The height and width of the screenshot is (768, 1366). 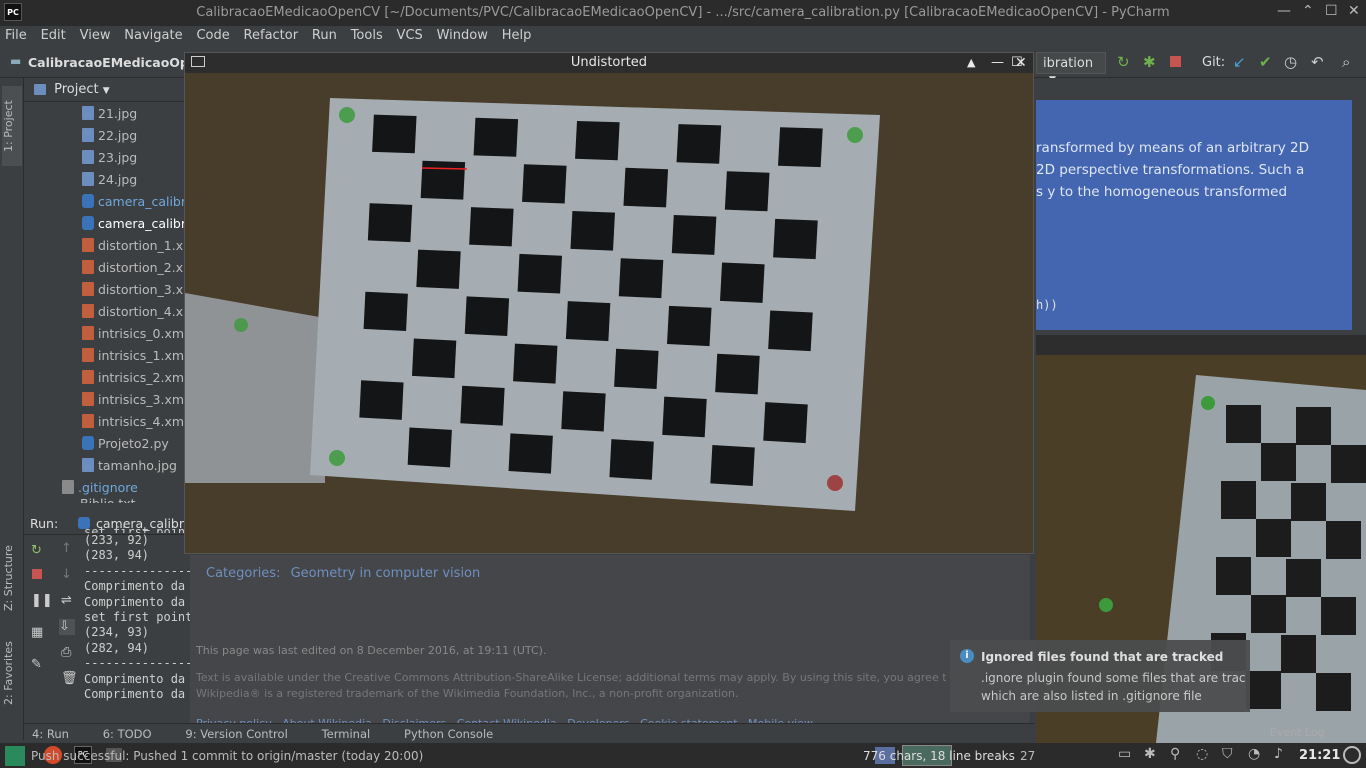 I want to click on soft-wrap-icon: ⇌, so click(x=69, y=601).